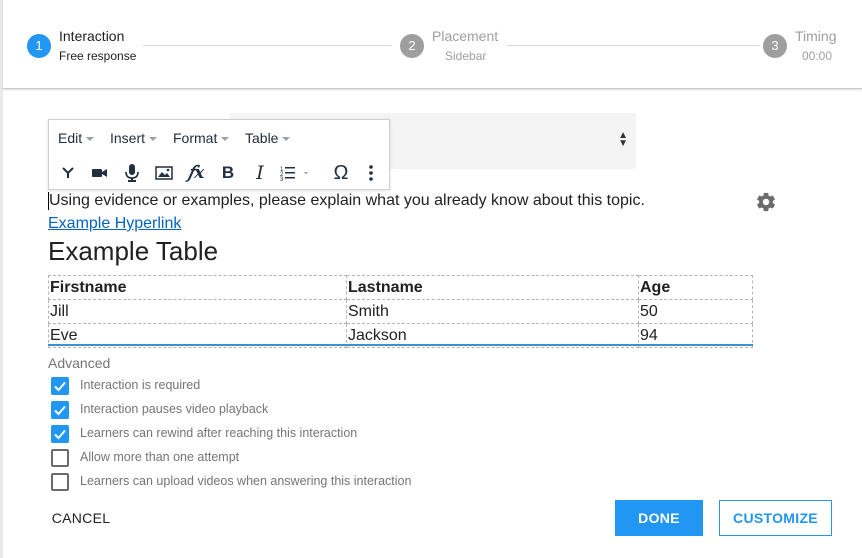  I want to click on image-icon, so click(164, 173).